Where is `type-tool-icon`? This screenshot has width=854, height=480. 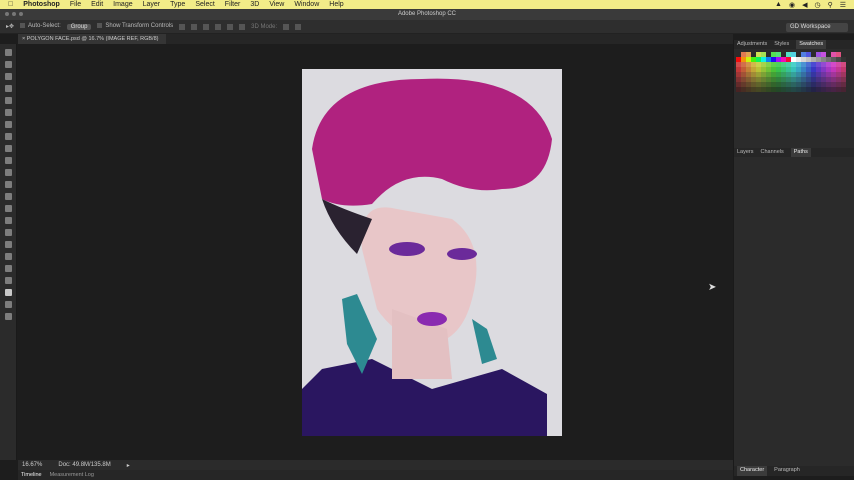
type-tool-icon is located at coordinates (8, 232).